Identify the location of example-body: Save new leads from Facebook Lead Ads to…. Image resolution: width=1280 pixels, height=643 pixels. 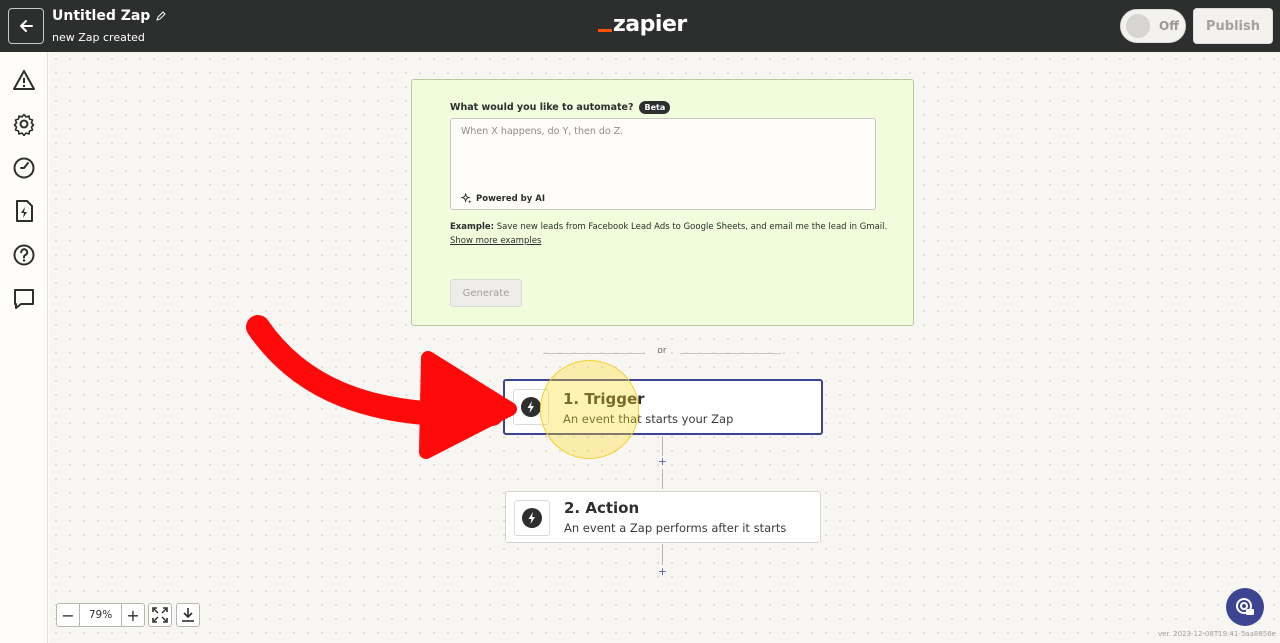
(691, 227).